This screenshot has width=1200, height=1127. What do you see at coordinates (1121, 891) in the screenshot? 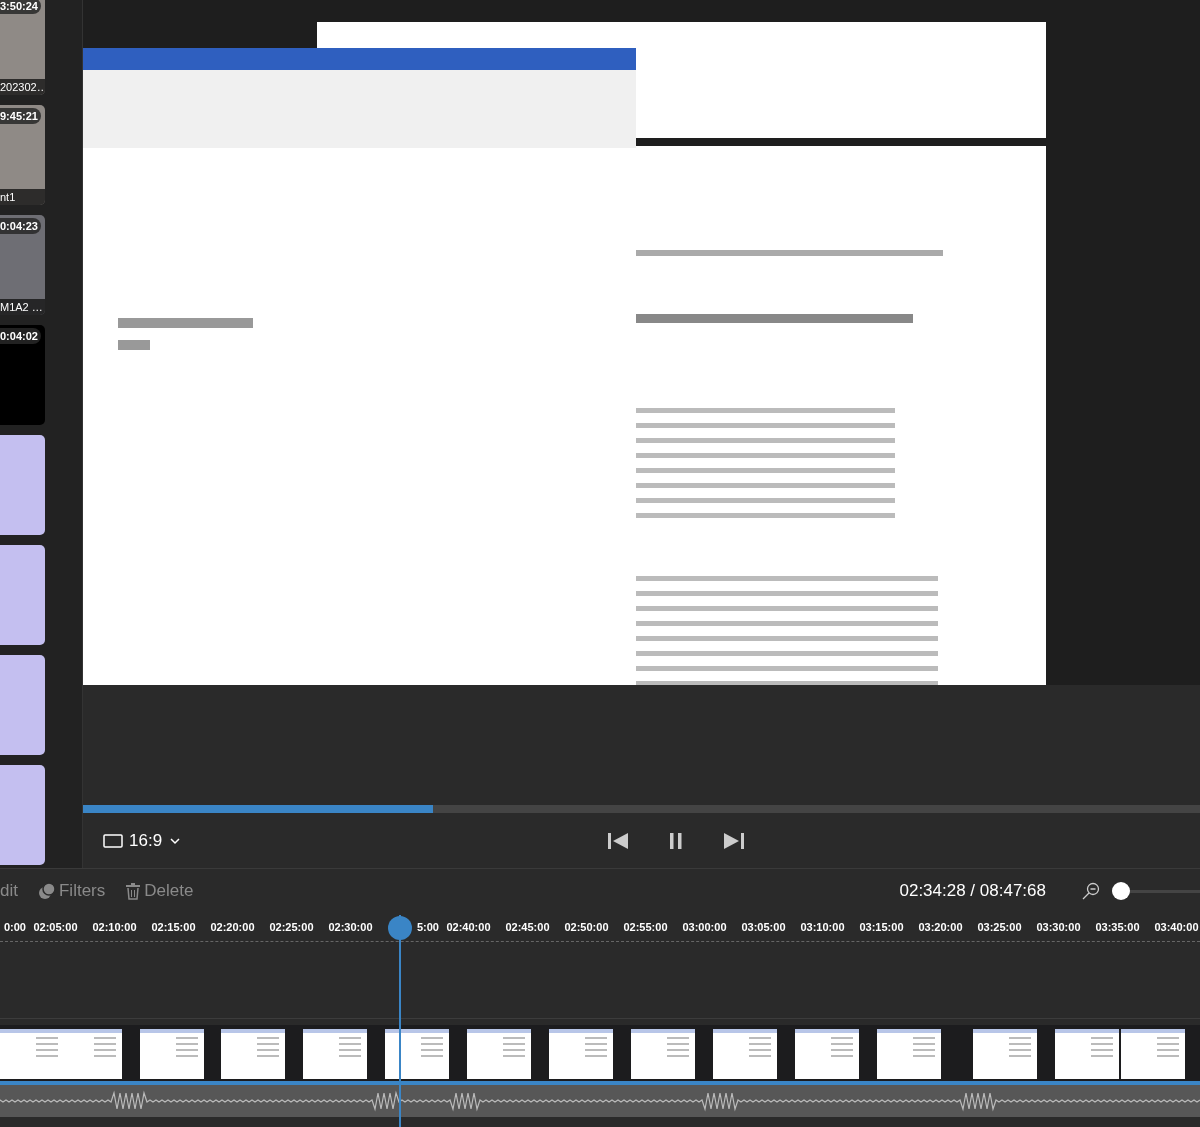
I see `zoom-slider-thumb` at bounding box center [1121, 891].